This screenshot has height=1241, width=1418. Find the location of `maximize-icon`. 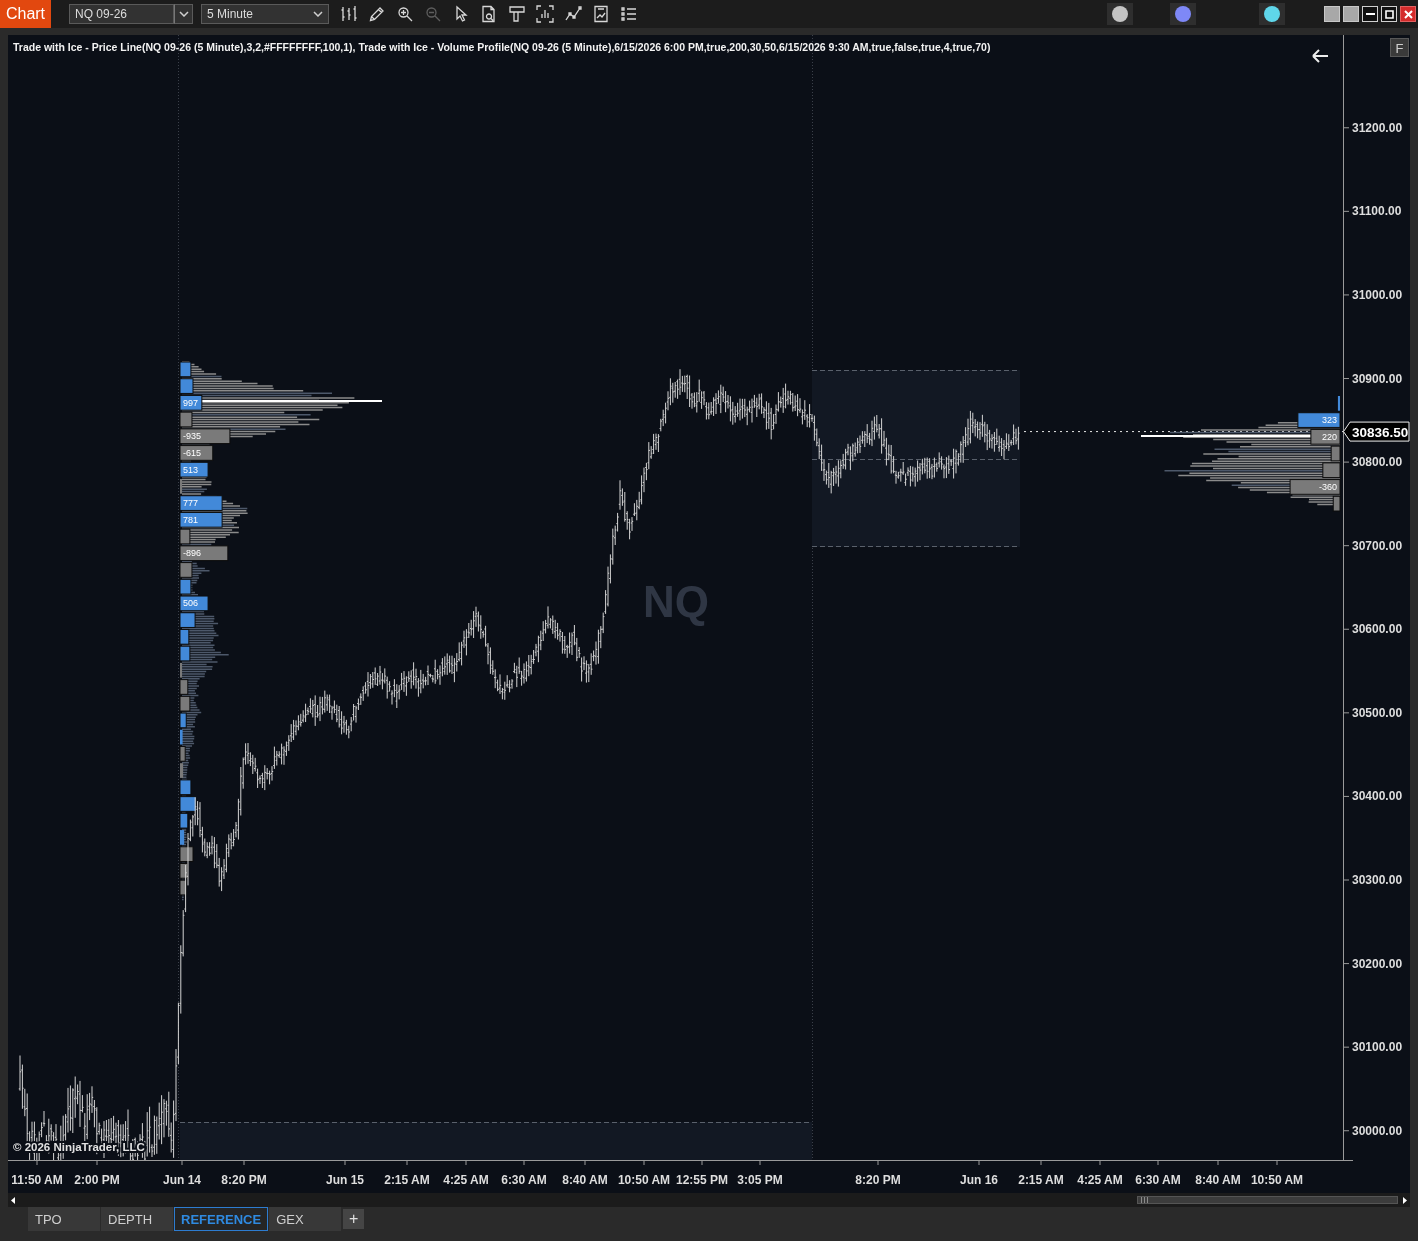

maximize-icon is located at coordinates (1389, 14).